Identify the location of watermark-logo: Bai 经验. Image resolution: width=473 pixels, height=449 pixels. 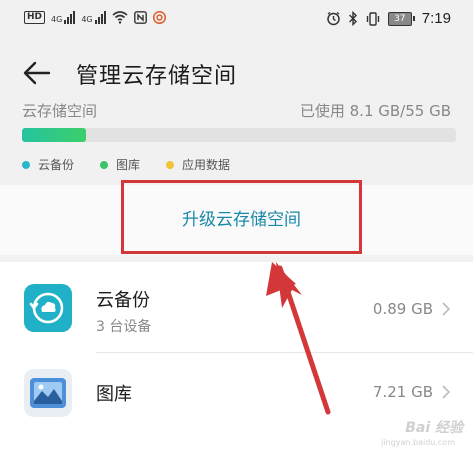
(434, 428).